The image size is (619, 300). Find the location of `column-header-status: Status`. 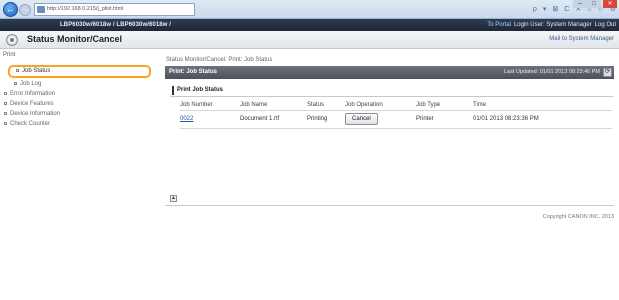

column-header-status: Status is located at coordinates (326, 105).